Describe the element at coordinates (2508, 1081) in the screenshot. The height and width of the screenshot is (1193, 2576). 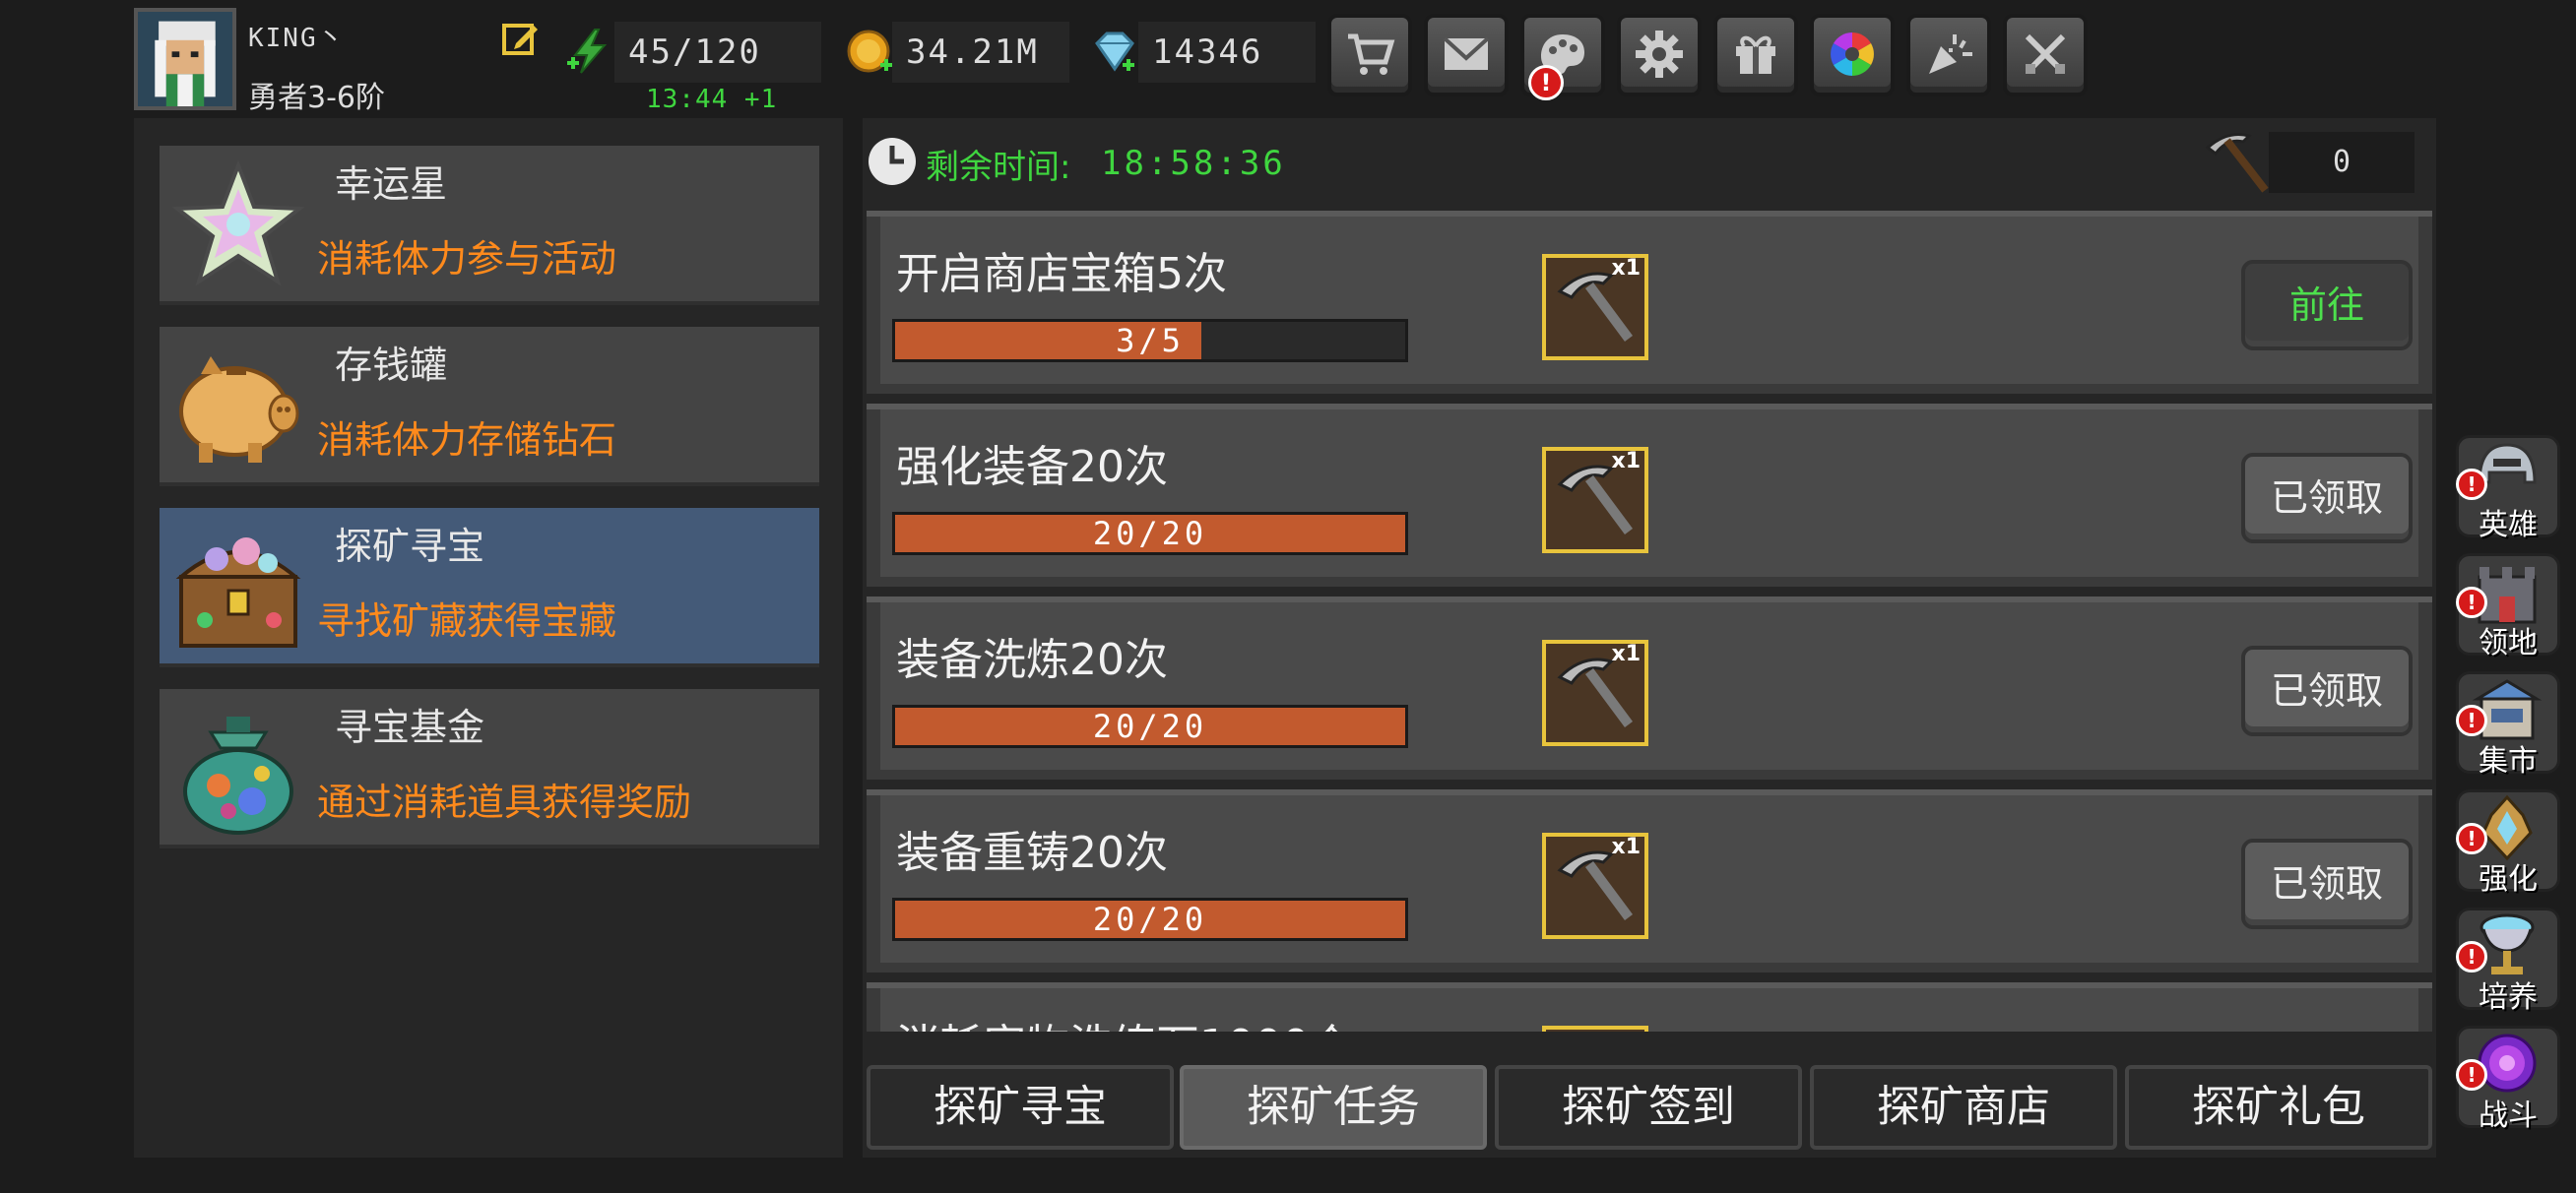
I see `nav-battle-button: ! 战斗` at that location.